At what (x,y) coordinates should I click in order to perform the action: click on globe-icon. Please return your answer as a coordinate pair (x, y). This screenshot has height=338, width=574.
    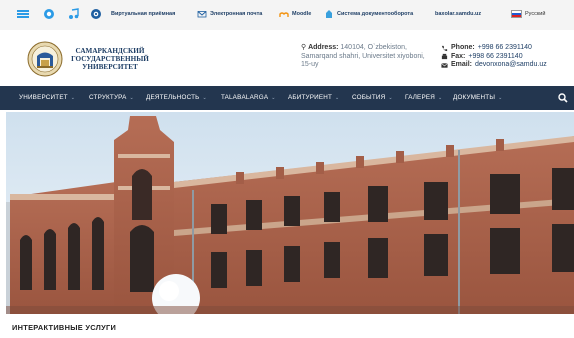
    Looking at the image, I should click on (49, 14).